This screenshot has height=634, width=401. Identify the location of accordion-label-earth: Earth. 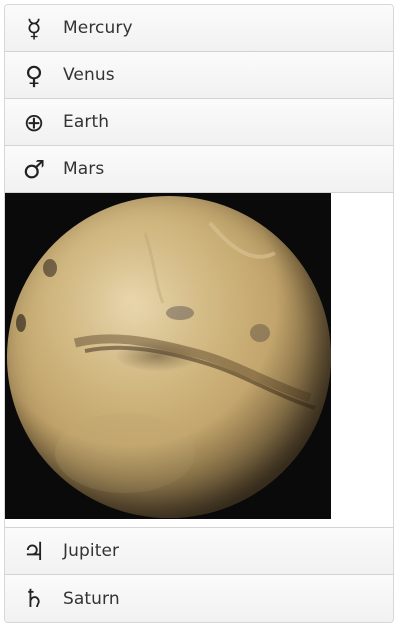
(86, 122).